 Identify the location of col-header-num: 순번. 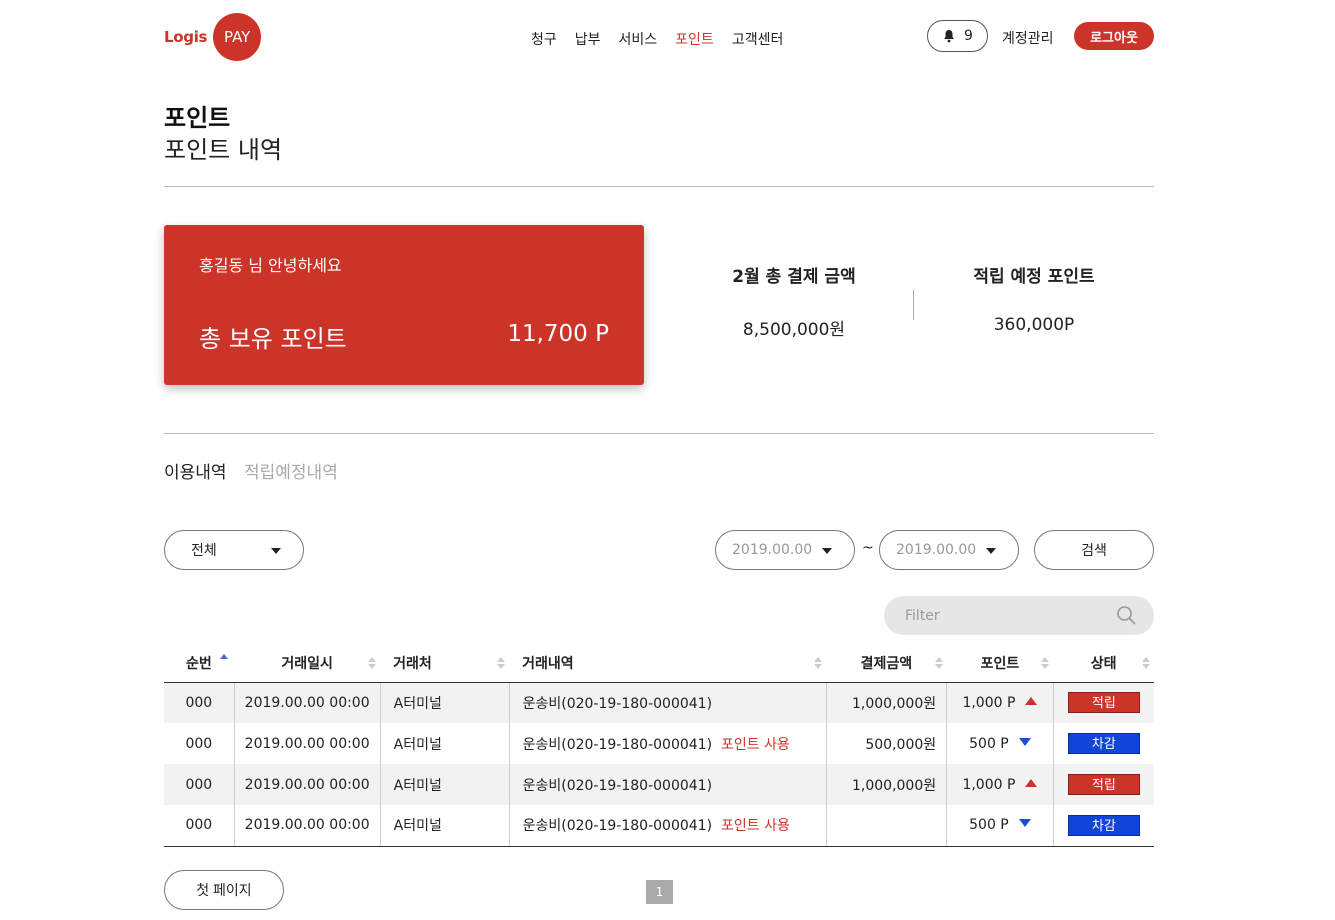
(199, 664).